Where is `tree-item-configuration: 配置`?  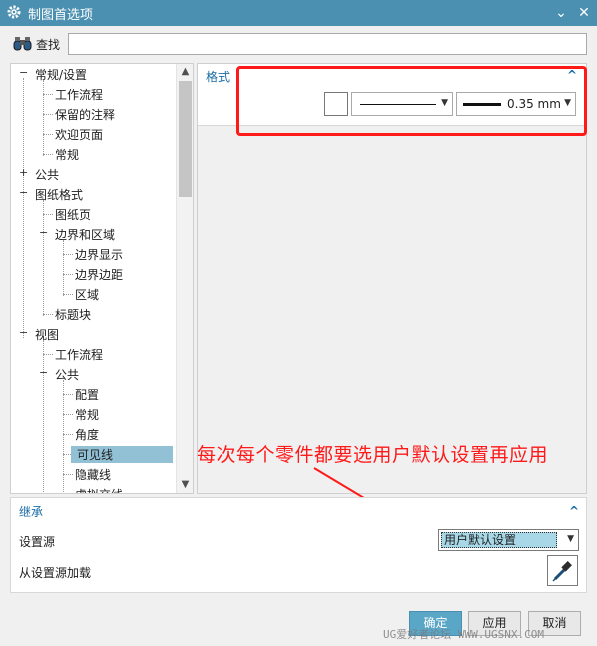
tree-item-configuration: 配置 is located at coordinates (94, 394).